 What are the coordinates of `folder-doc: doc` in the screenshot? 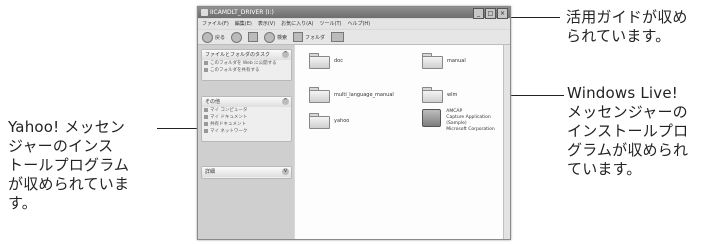 It's located at (326, 61).